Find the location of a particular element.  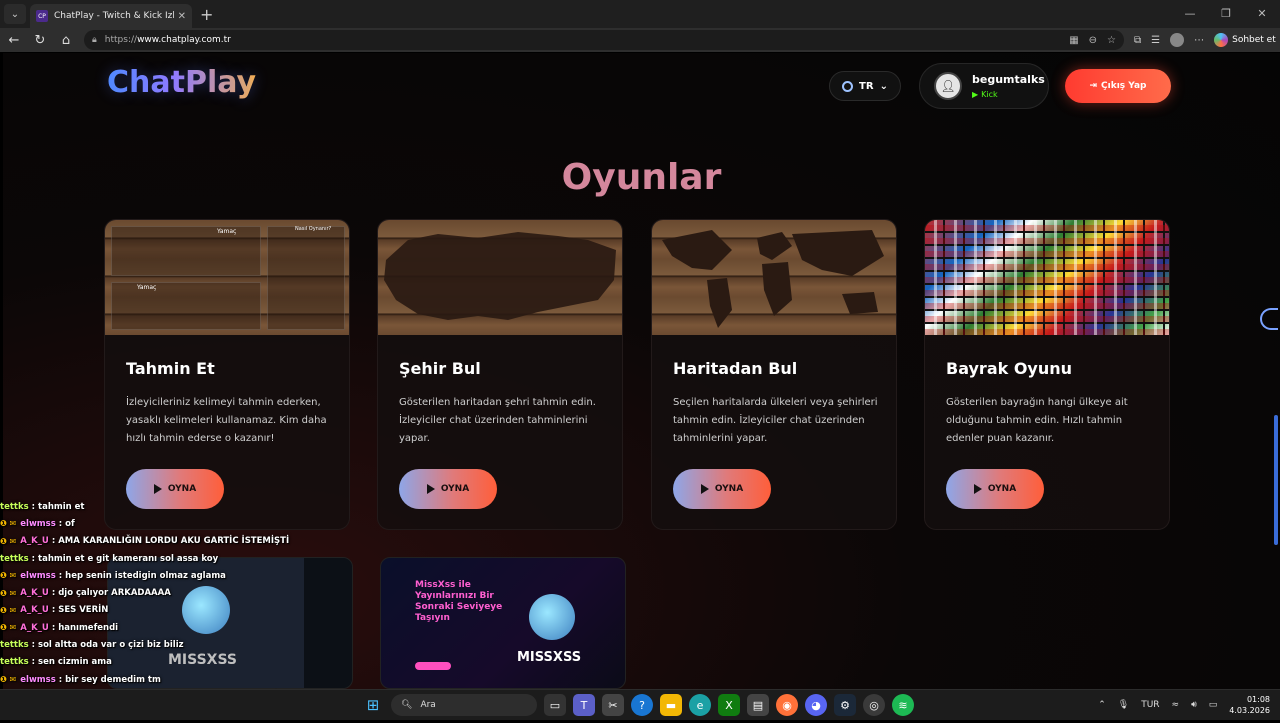

page-scrollbar is located at coordinates (1276, 480).